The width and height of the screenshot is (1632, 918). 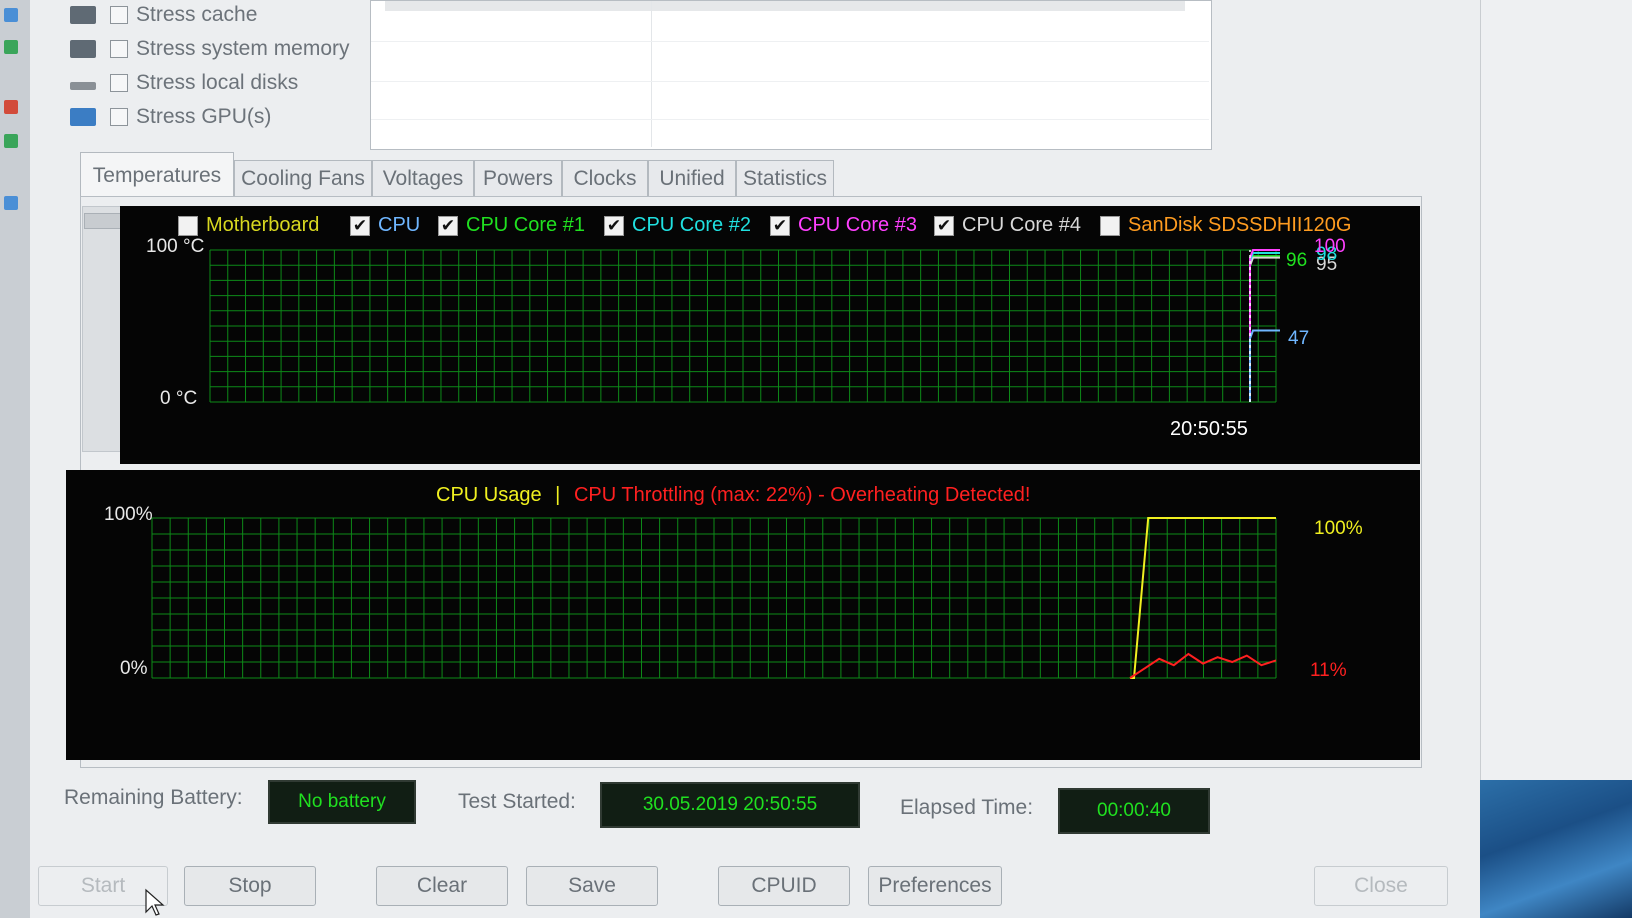 I want to click on stress-option-cache: Stress cache, so click(x=163, y=15).